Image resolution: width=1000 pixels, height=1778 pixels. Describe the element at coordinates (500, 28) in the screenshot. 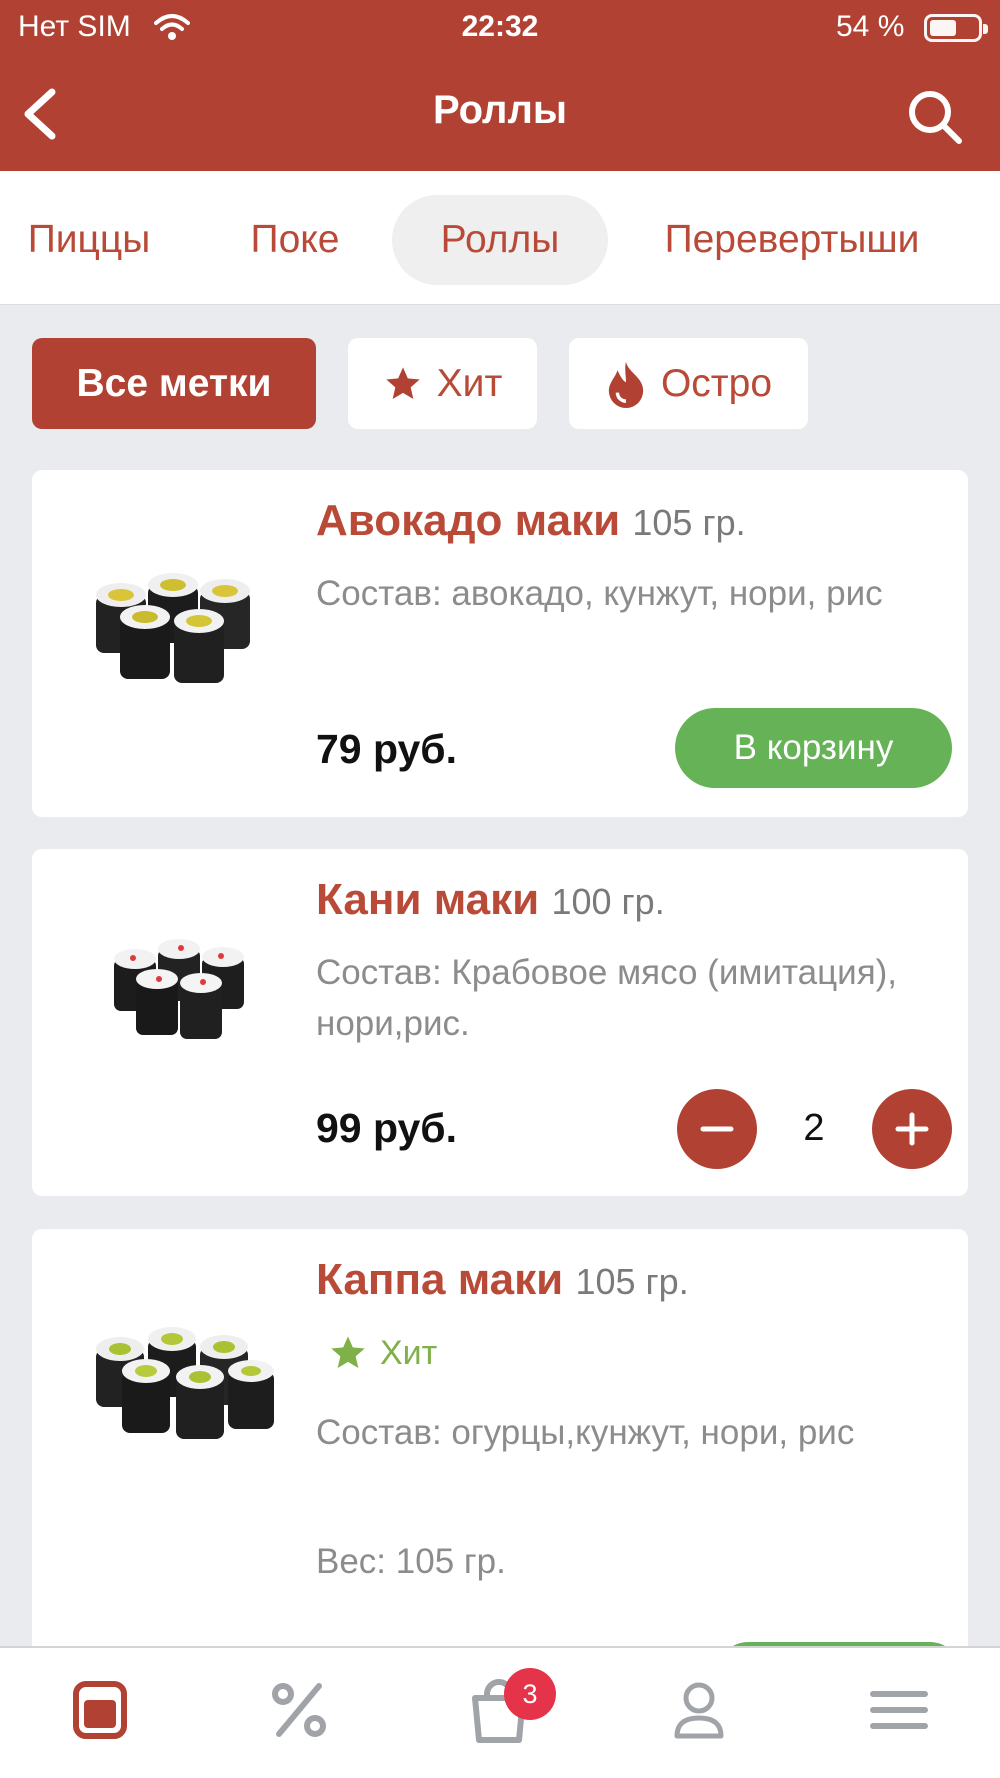

I see `status-bar: Нет SIM 22:32 54 %` at that location.